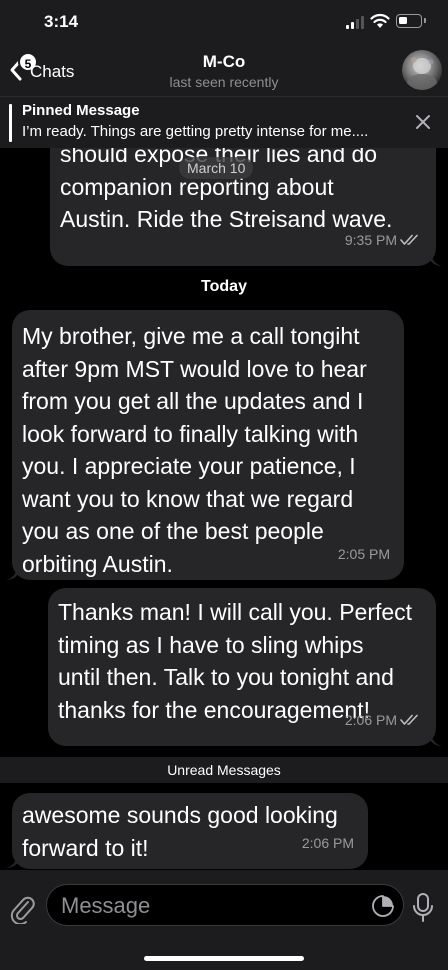  What do you see at coordinates (356, 22) in the screenshot?
I see `cellular-signal-icon` at bounding box center [356, 22].